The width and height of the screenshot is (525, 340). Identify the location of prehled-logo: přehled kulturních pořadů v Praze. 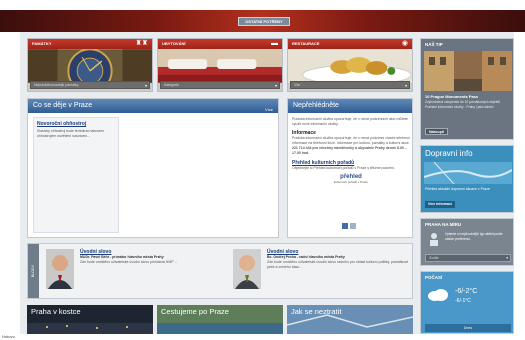
(351, 179).